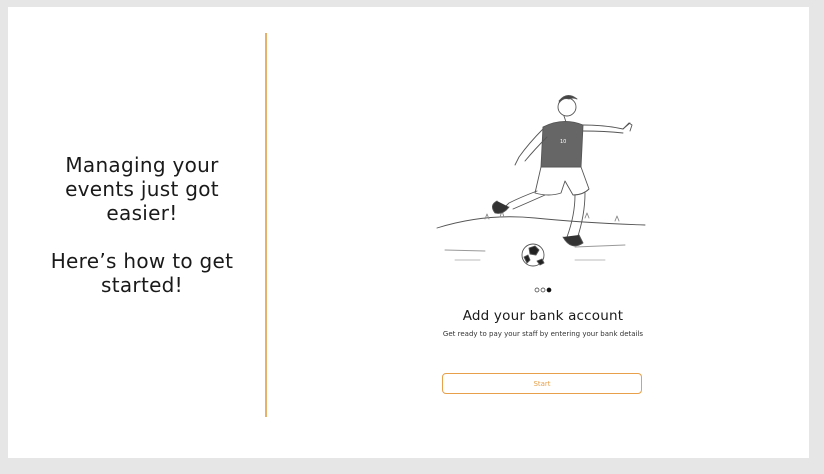  Describe the element at coordinates (142, 285) in the screenshot. I see `intro-line: started!` at that location.